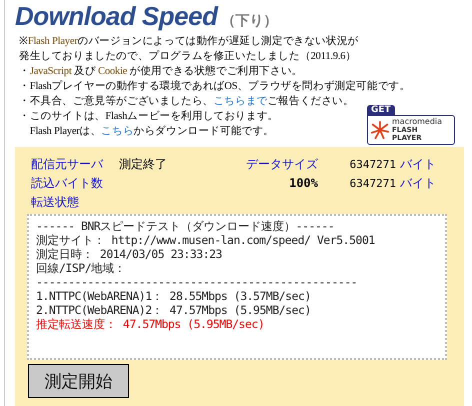 The image size is (472, 406). I want to click on result-line: ------ BNRスピードテスト（ダウンロード速度）------, so click(186, 226).